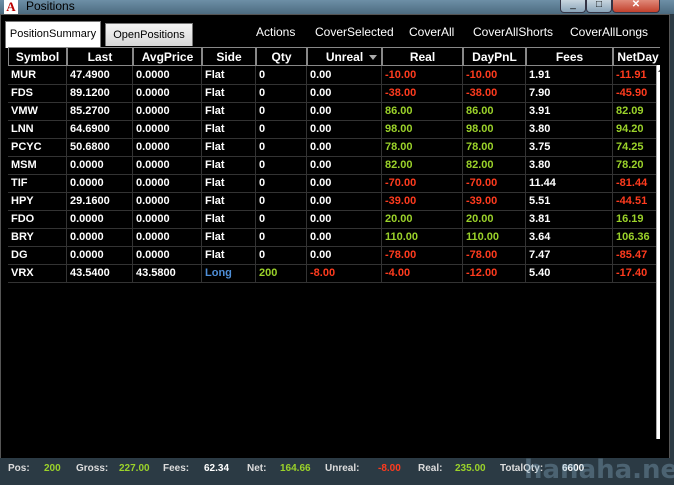  I want to click on column-header-last: Last, so click(100, 56).